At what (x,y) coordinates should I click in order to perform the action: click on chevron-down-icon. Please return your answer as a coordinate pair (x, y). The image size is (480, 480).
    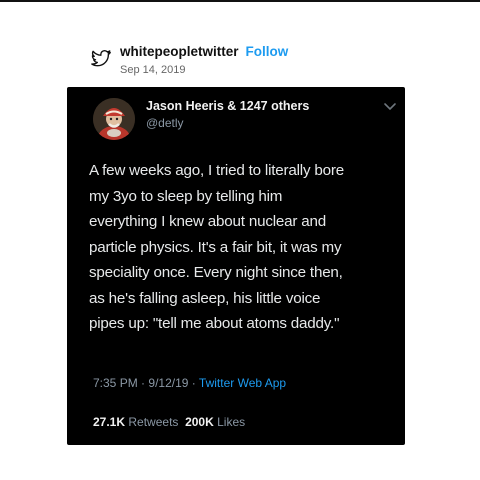
    Looking at the image, I should click on (390, 106).